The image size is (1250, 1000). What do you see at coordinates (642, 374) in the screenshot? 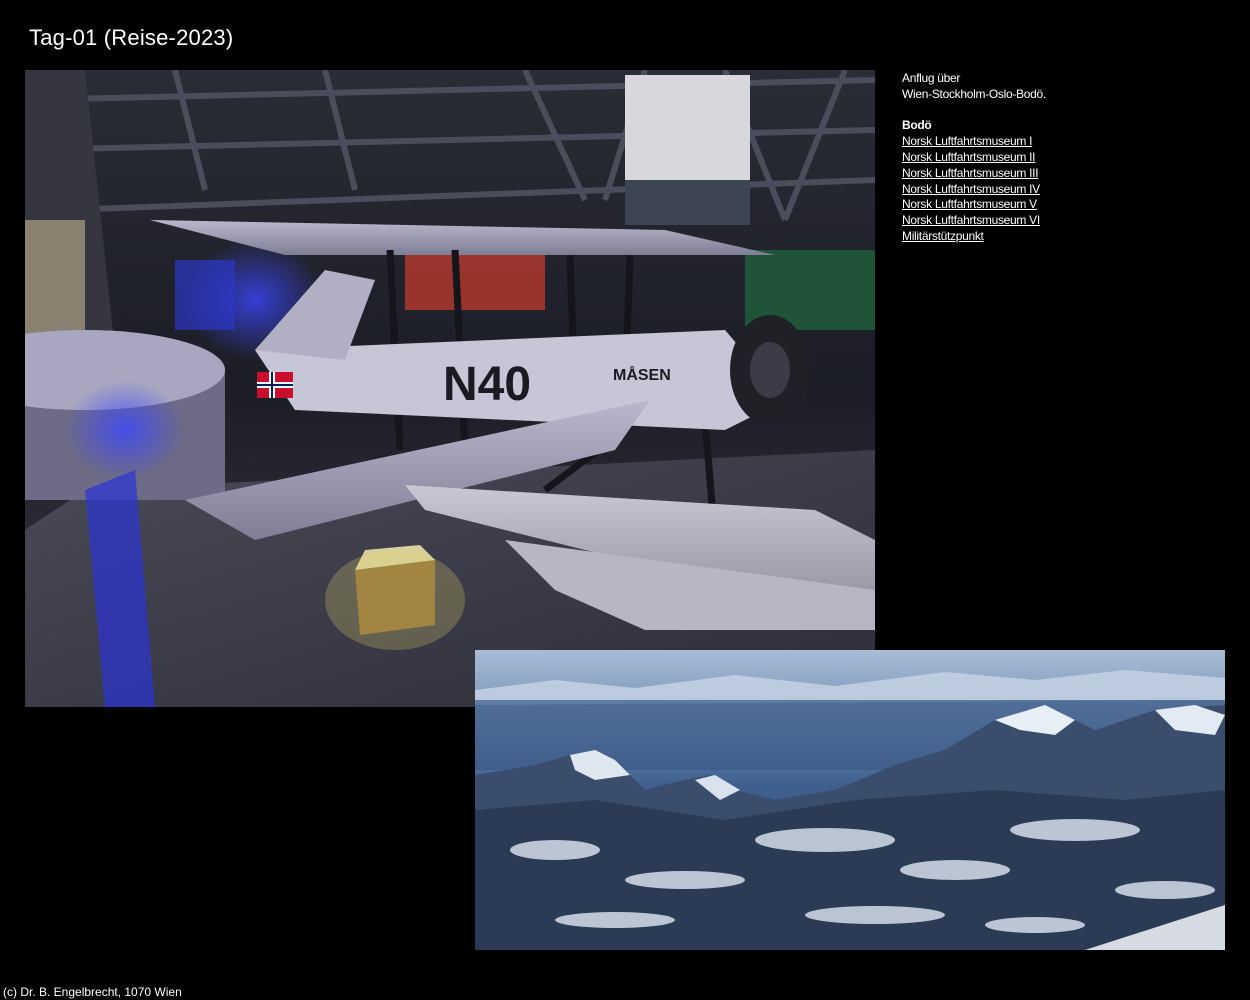
I see `plane-name: MÅSEN` at bounding box center [642, 374].